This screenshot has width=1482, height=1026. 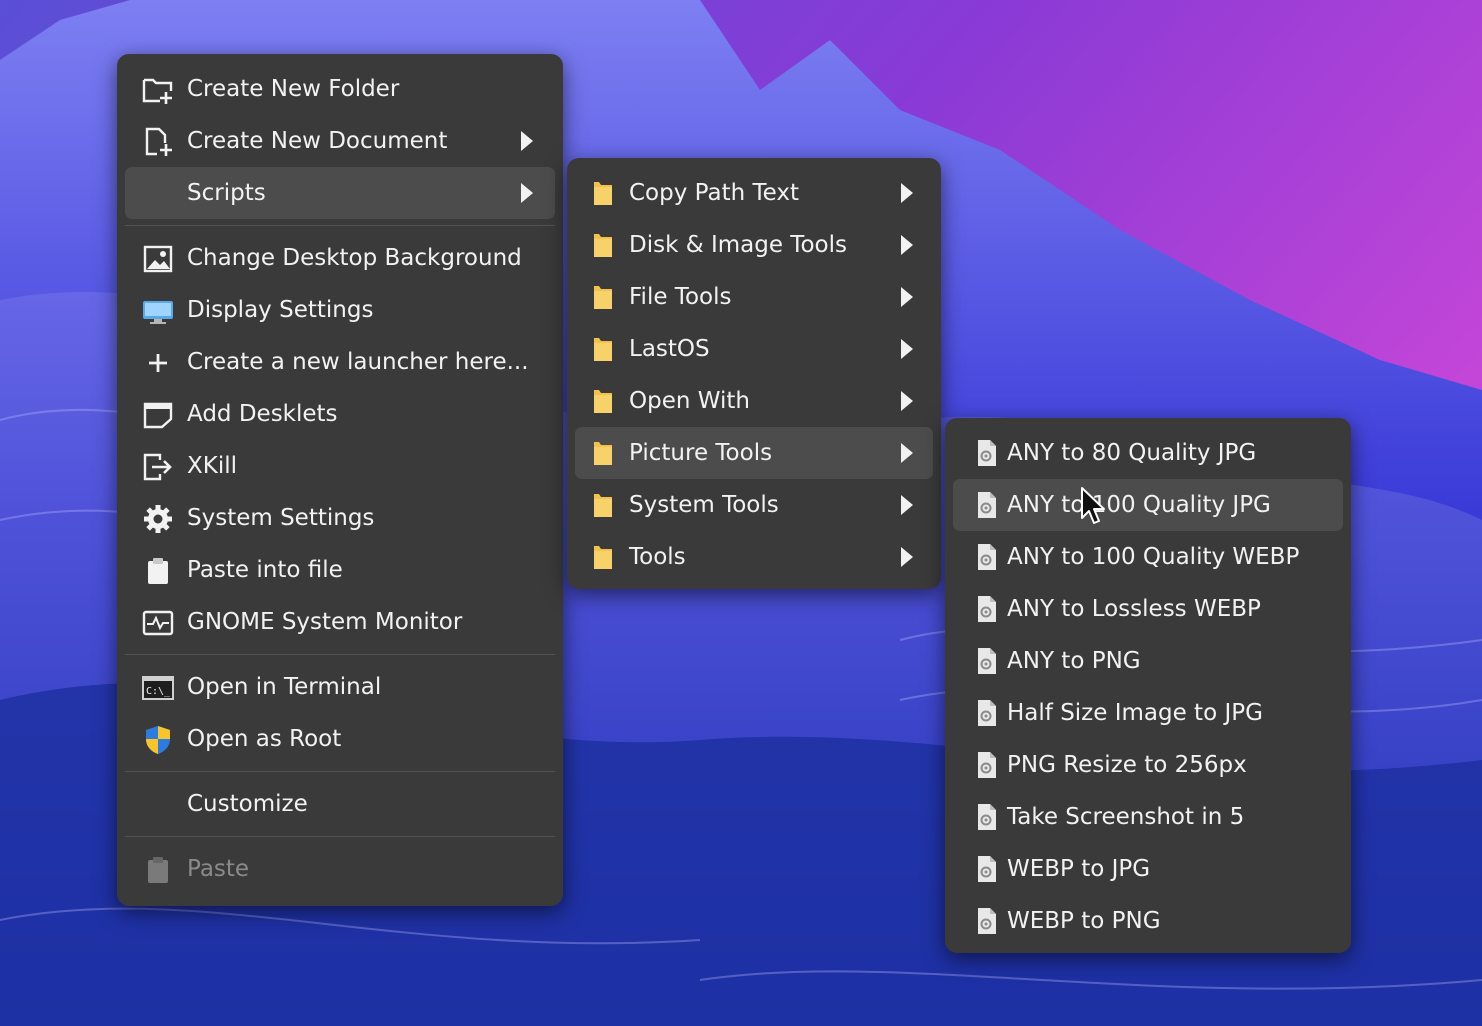 What do you see at coordinates (340, 466) in the screenshot?
I see `menu-item-xkill: XKill` at bounding box center [340, 466].